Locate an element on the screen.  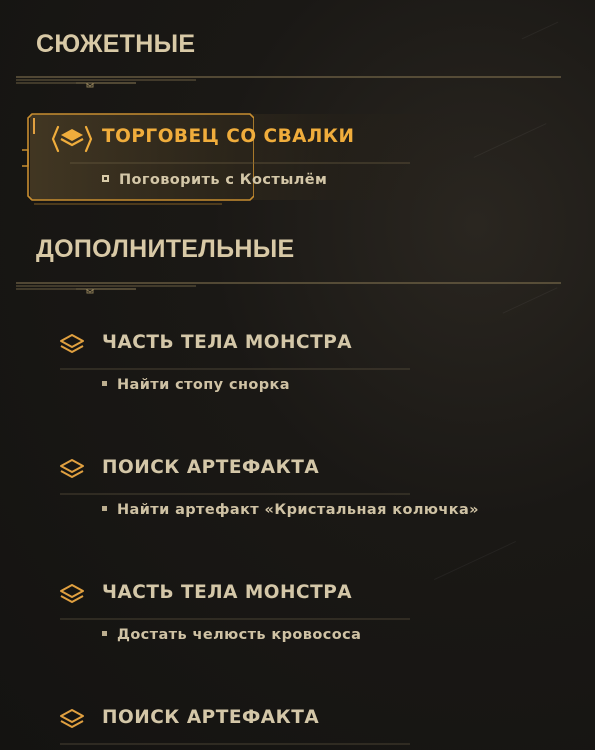
quest-item: ПОИСК АРТЕФАКТА is located at coordinates (297, 726).